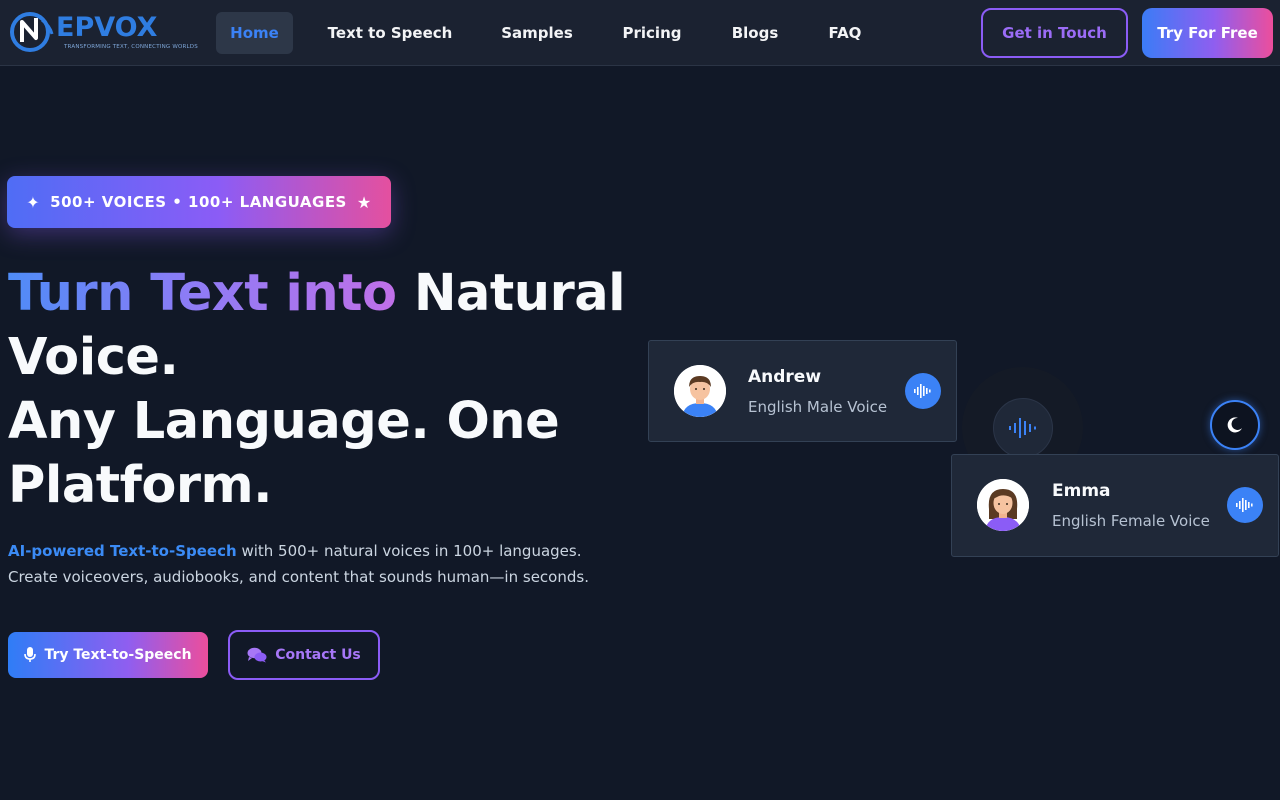 This screenshot has height=800, width=1280. I want to click on brand-name: EPVOX, so click(107, 27).